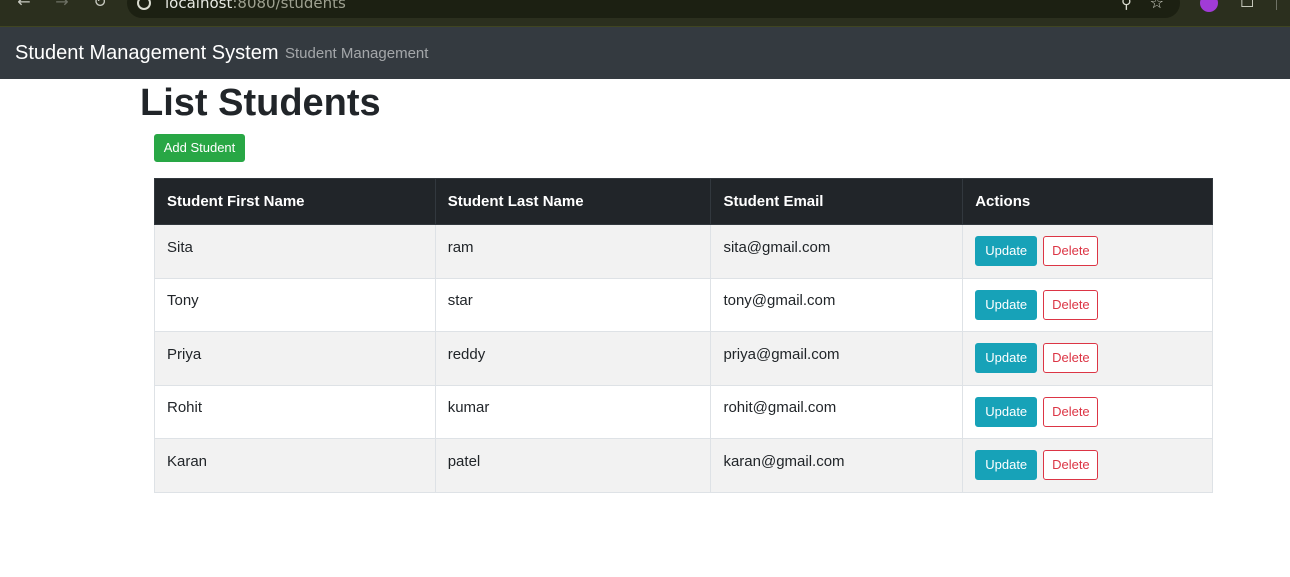 The image size is (1290, 577). Describe the element at coordinates (187, 461) in the screenshot. I see `first-name-text: Karan` at that location.